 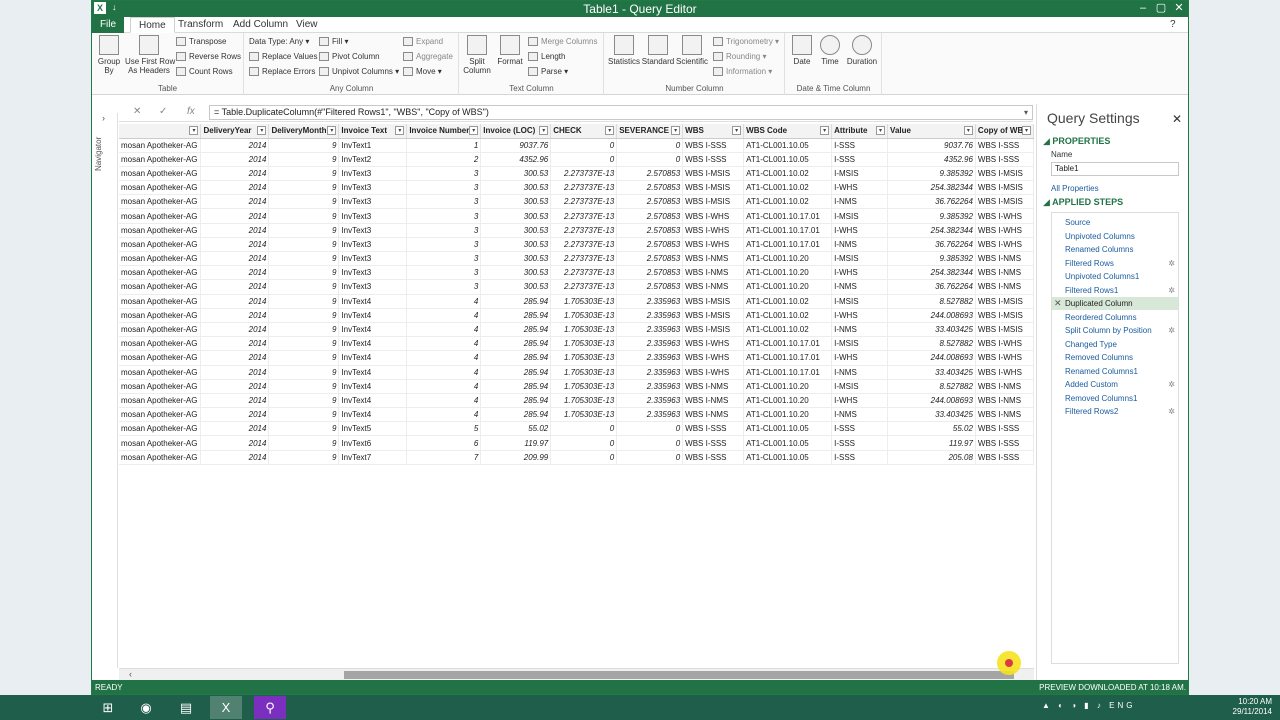 What do you see at coordinates (931, 386) in the screenshot?
I see `table-cell: 8.527882` at bounding box center [931, 386].